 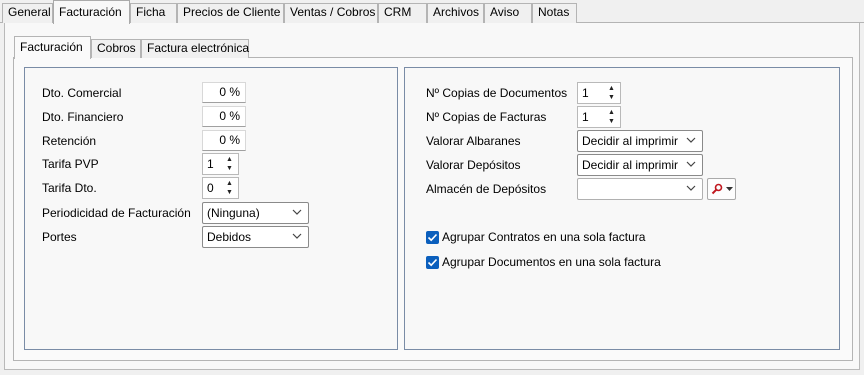 What do you see at coordinates (116, 48) in the screenshot?
I see `subtab-cobros: Cobros` at bounding box center [116, 48].